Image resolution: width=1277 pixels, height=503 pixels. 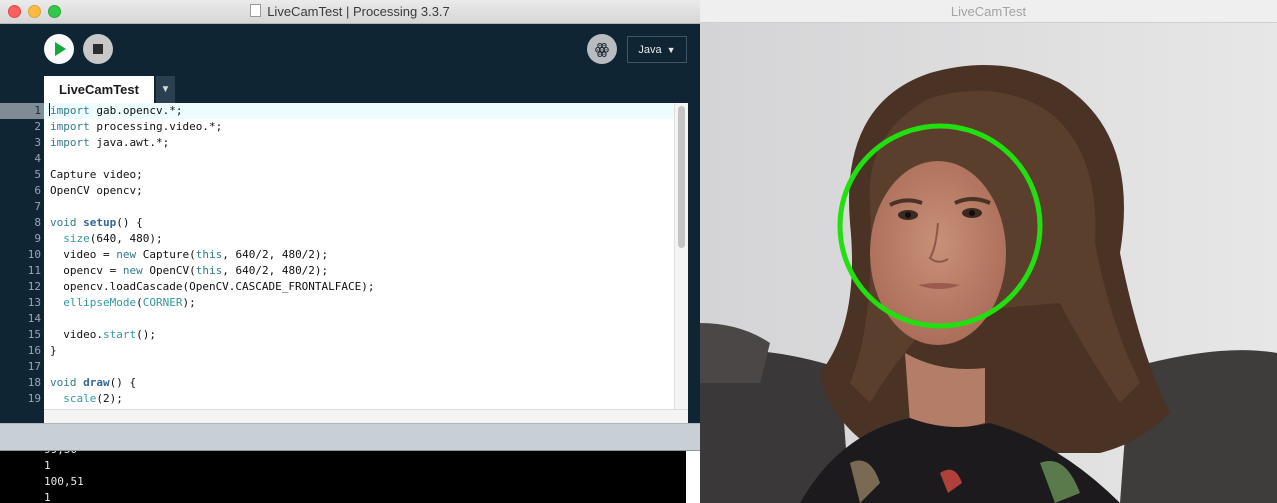 I want to click on ide-toolbar: ꙮ Java ▼, so click(x=350, y=50).